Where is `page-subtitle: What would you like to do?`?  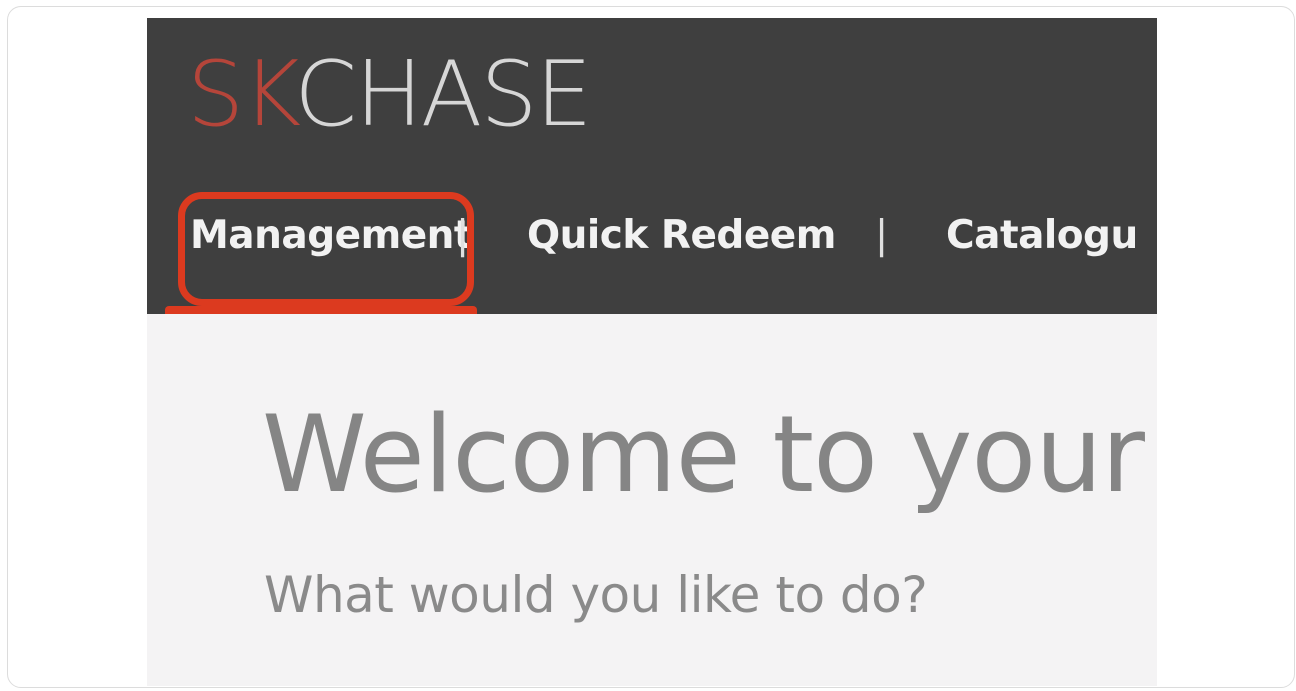
page-subtitle: What would you like to do? is located at coordinates (596, 595).